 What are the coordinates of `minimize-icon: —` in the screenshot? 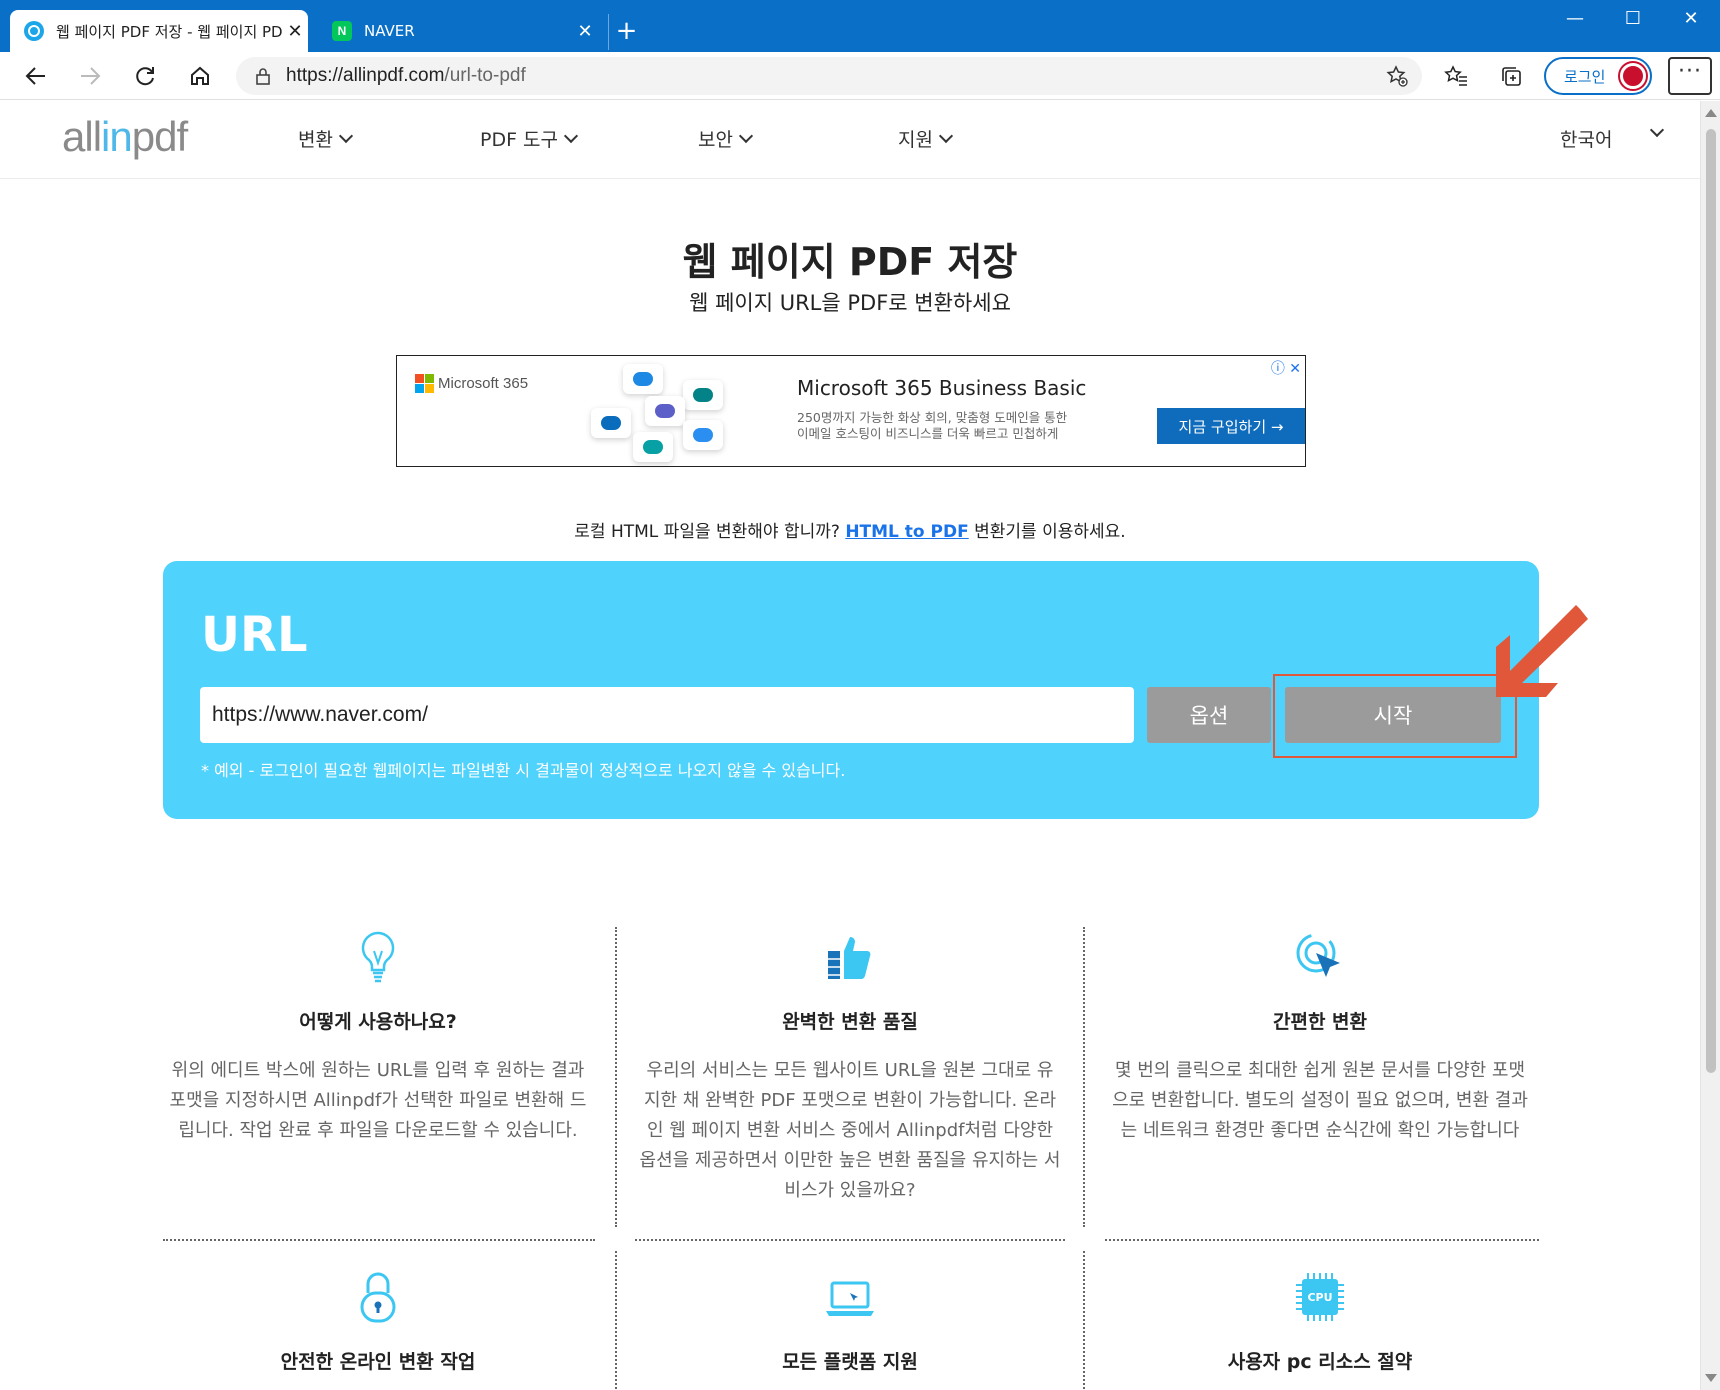 It's located at (1575, 20).